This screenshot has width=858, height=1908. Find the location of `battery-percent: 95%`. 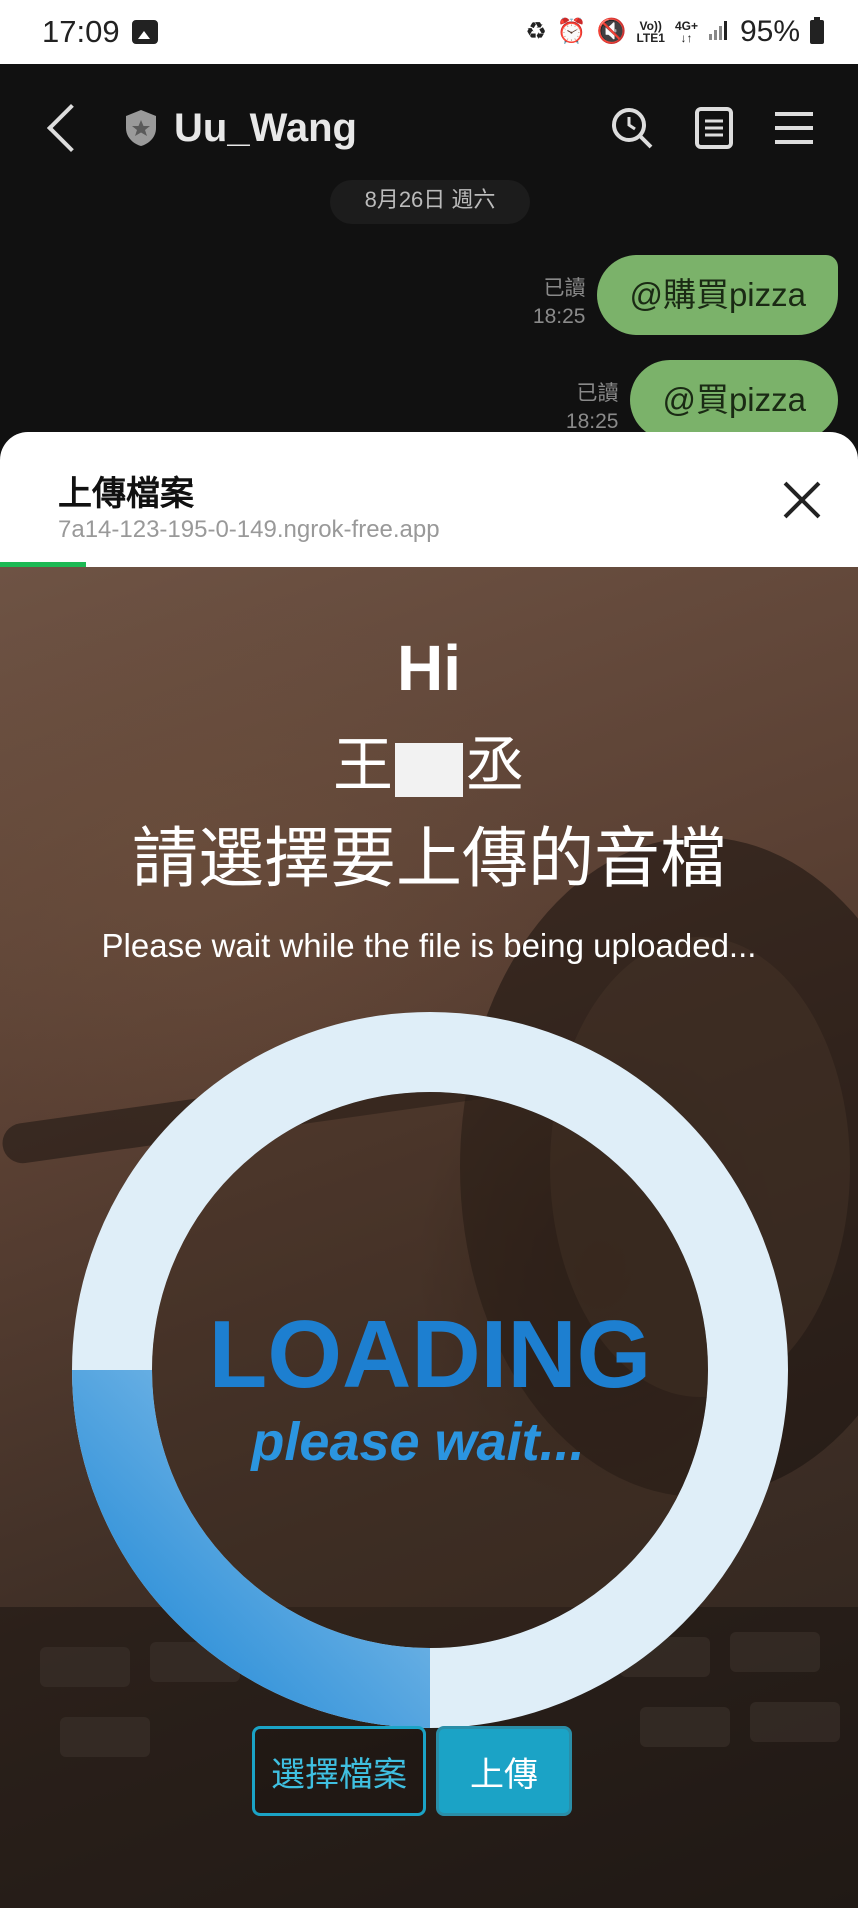

battery-percent: 95% is located at coordinates (769, 31).